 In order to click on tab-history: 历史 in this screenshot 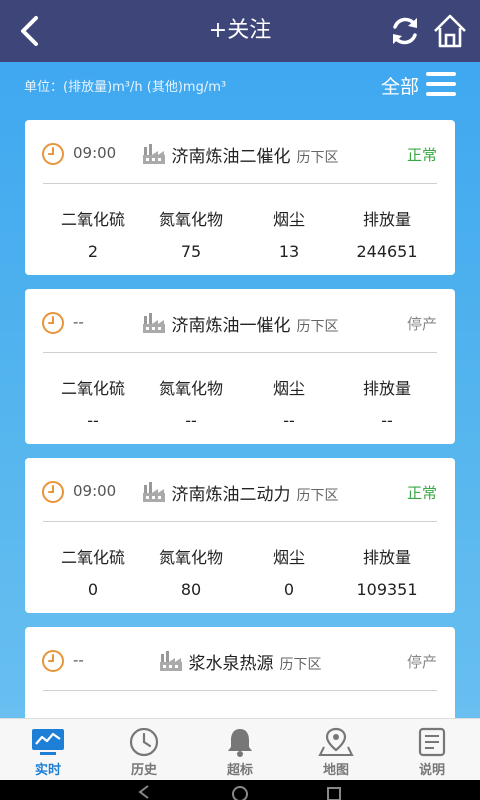, I will do `click(144, 749)`.